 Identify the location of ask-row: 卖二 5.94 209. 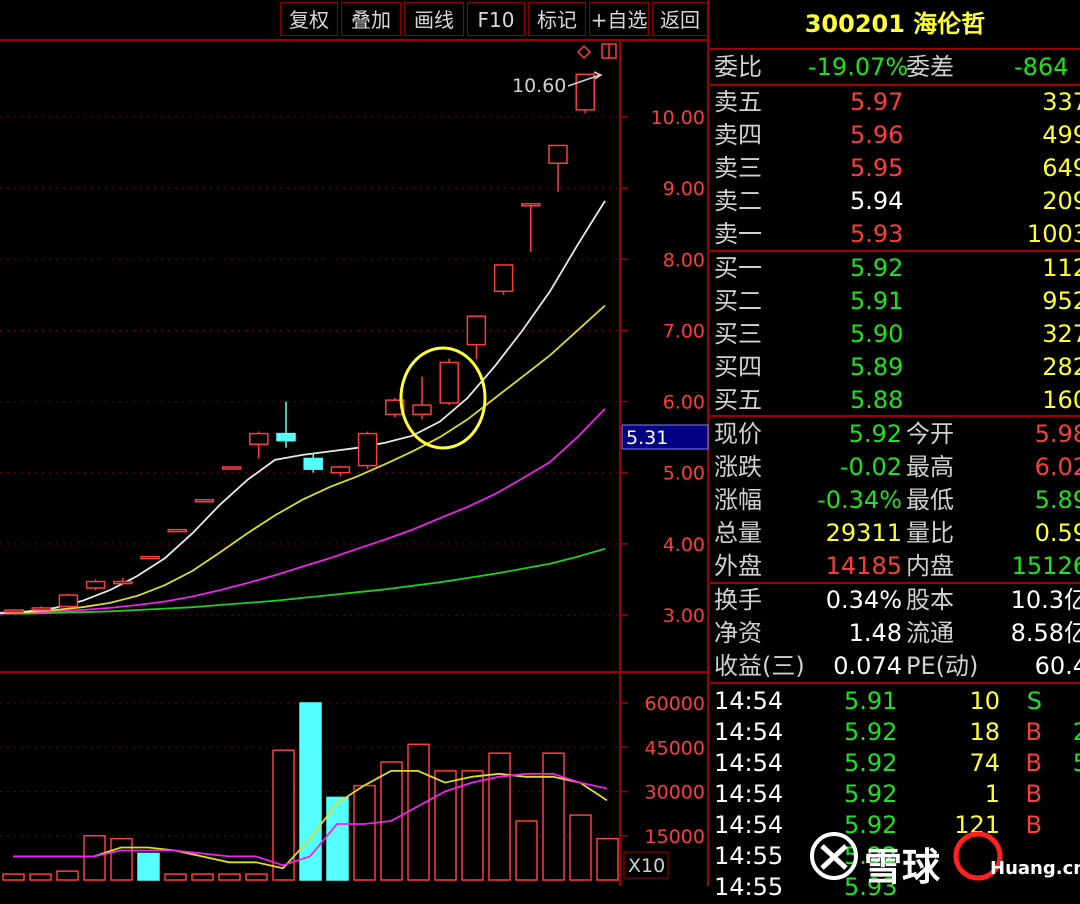
(895, 201).